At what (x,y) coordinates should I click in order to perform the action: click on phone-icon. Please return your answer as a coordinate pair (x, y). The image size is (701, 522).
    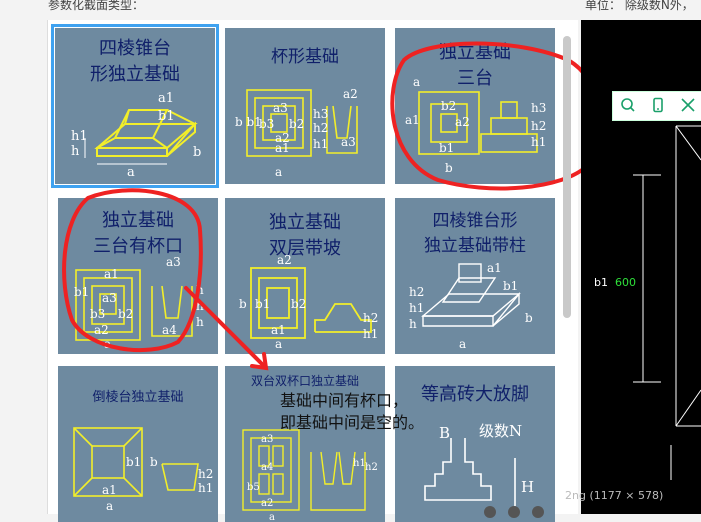
    Looking at the image, I should click on (658, 106).